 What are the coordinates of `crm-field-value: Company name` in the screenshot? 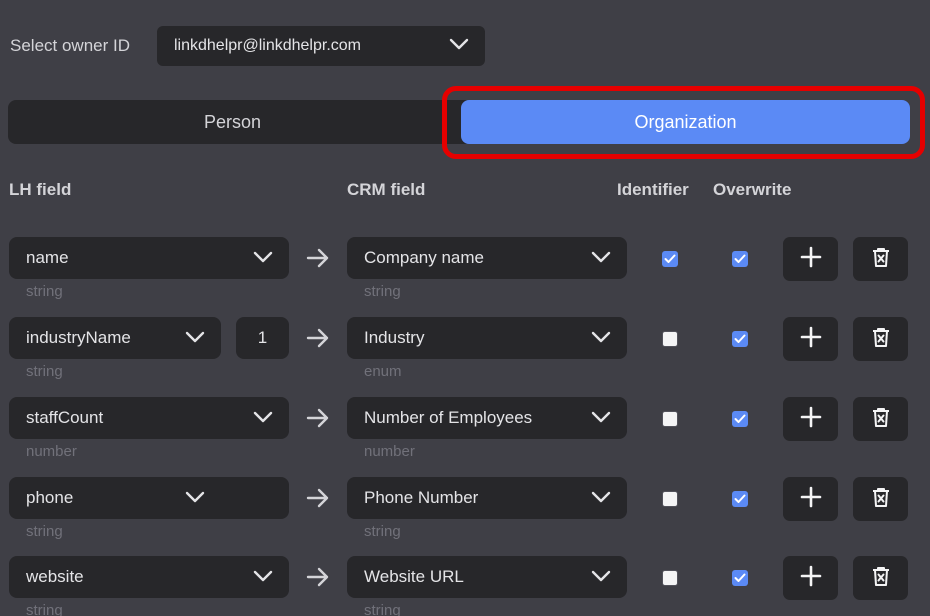 It's located at (424, 257).